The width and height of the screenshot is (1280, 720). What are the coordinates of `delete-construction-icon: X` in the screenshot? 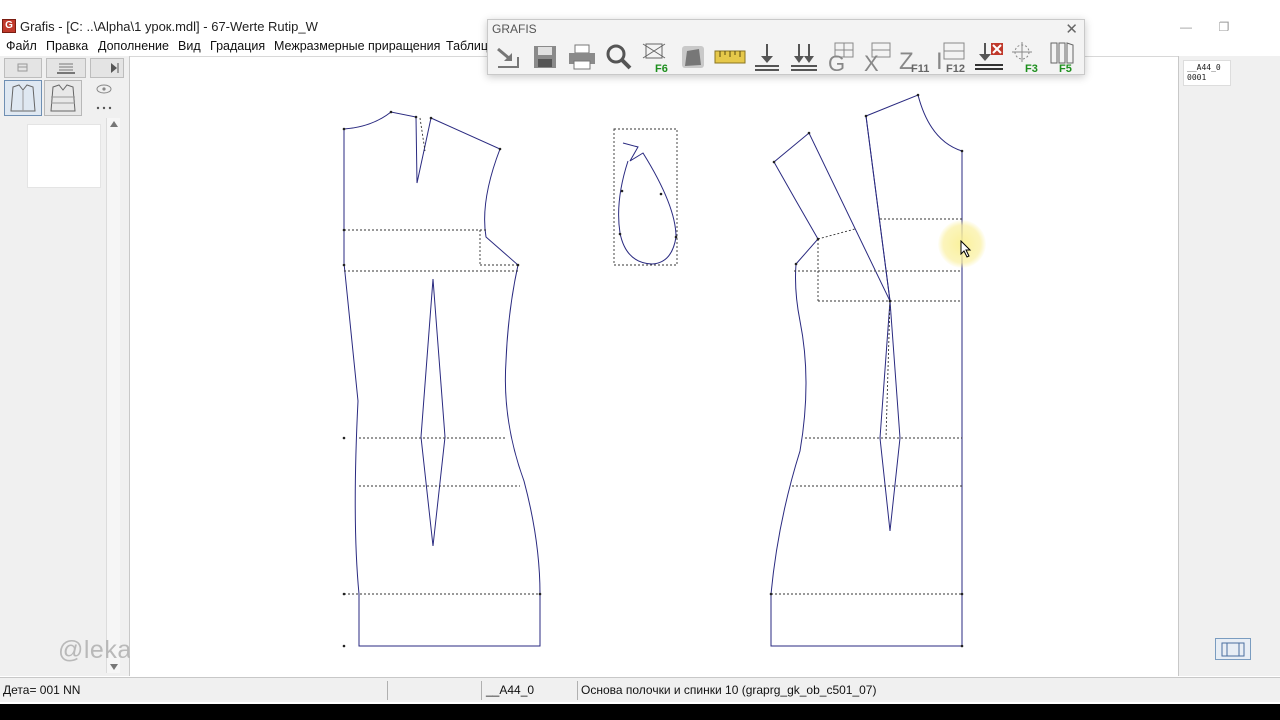 It's located at (877, 59).